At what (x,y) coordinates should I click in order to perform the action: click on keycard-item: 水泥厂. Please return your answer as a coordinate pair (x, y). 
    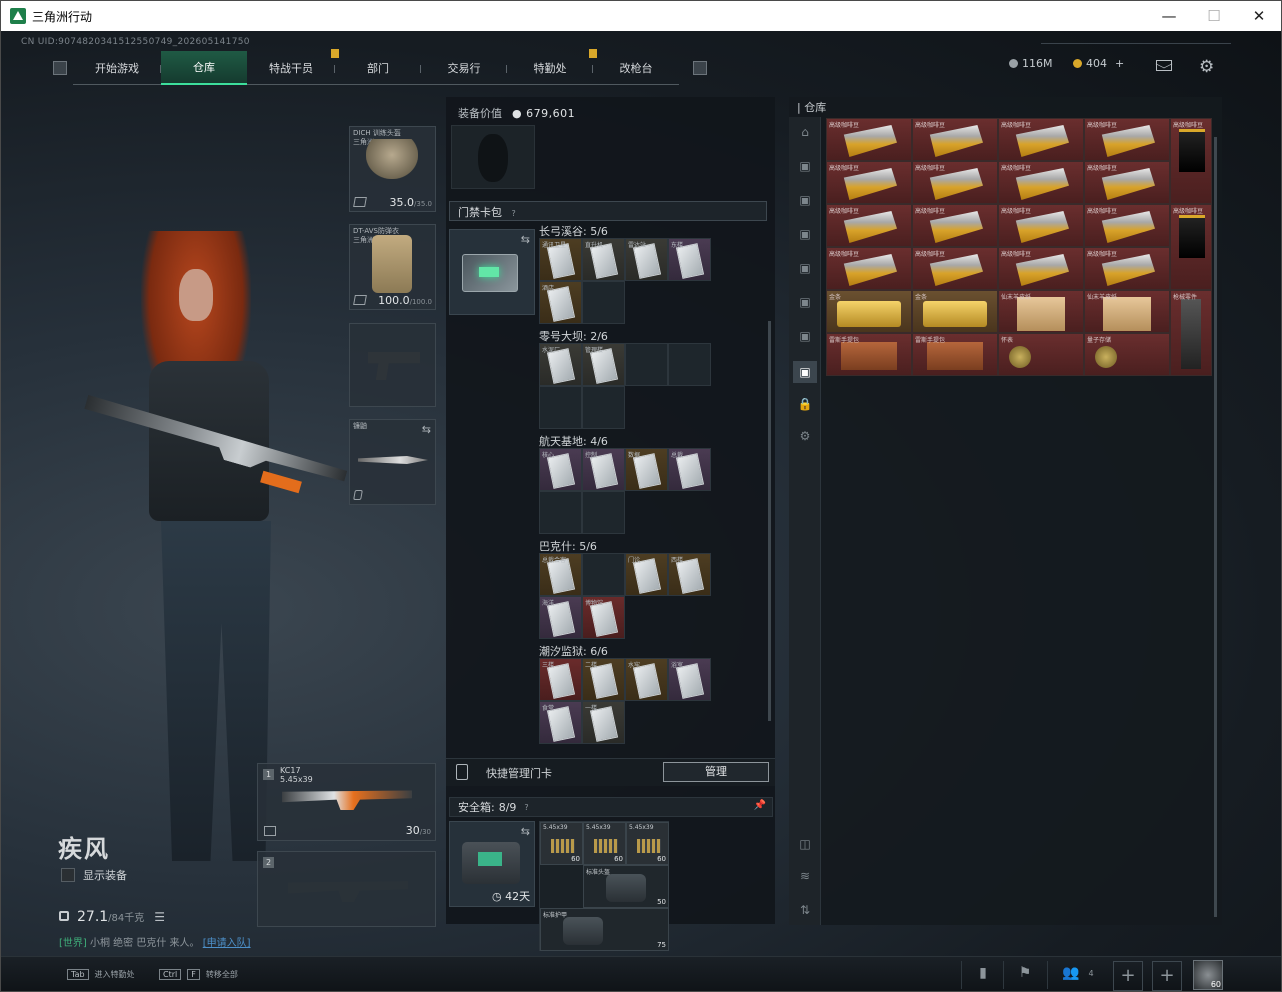
    Looking at the image, I should click on (560, 364).